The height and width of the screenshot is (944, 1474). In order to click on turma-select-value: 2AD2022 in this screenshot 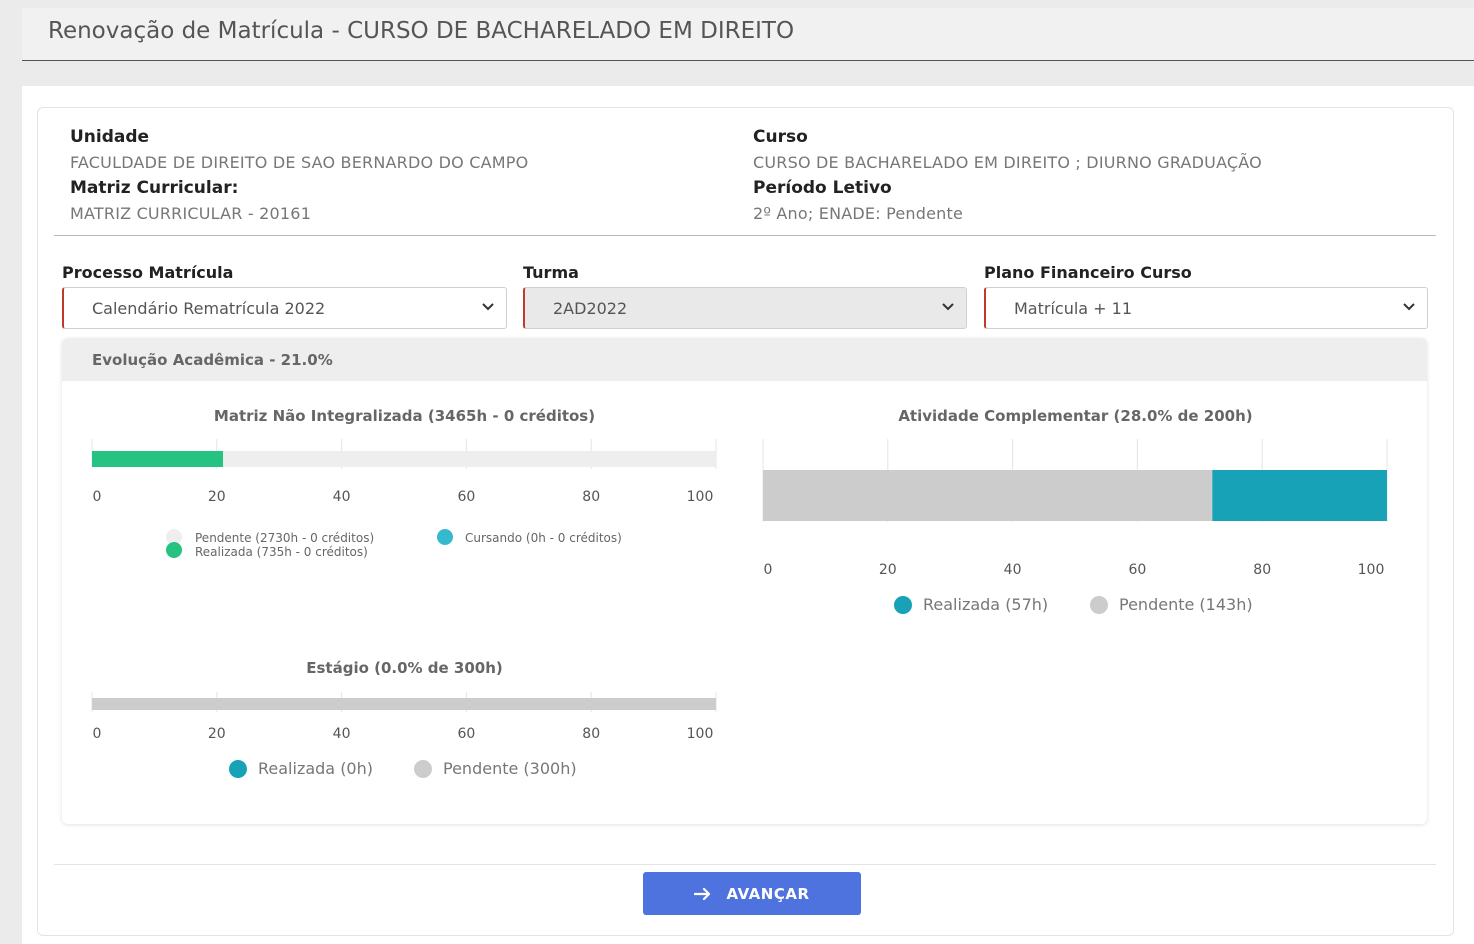, I will do `click(590, 308)`.